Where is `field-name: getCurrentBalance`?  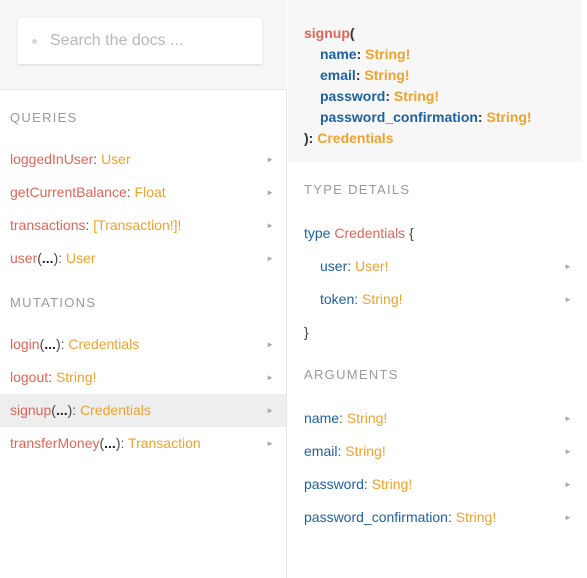
field-name: getCurrentBalance is located at coordinates (68, 192).